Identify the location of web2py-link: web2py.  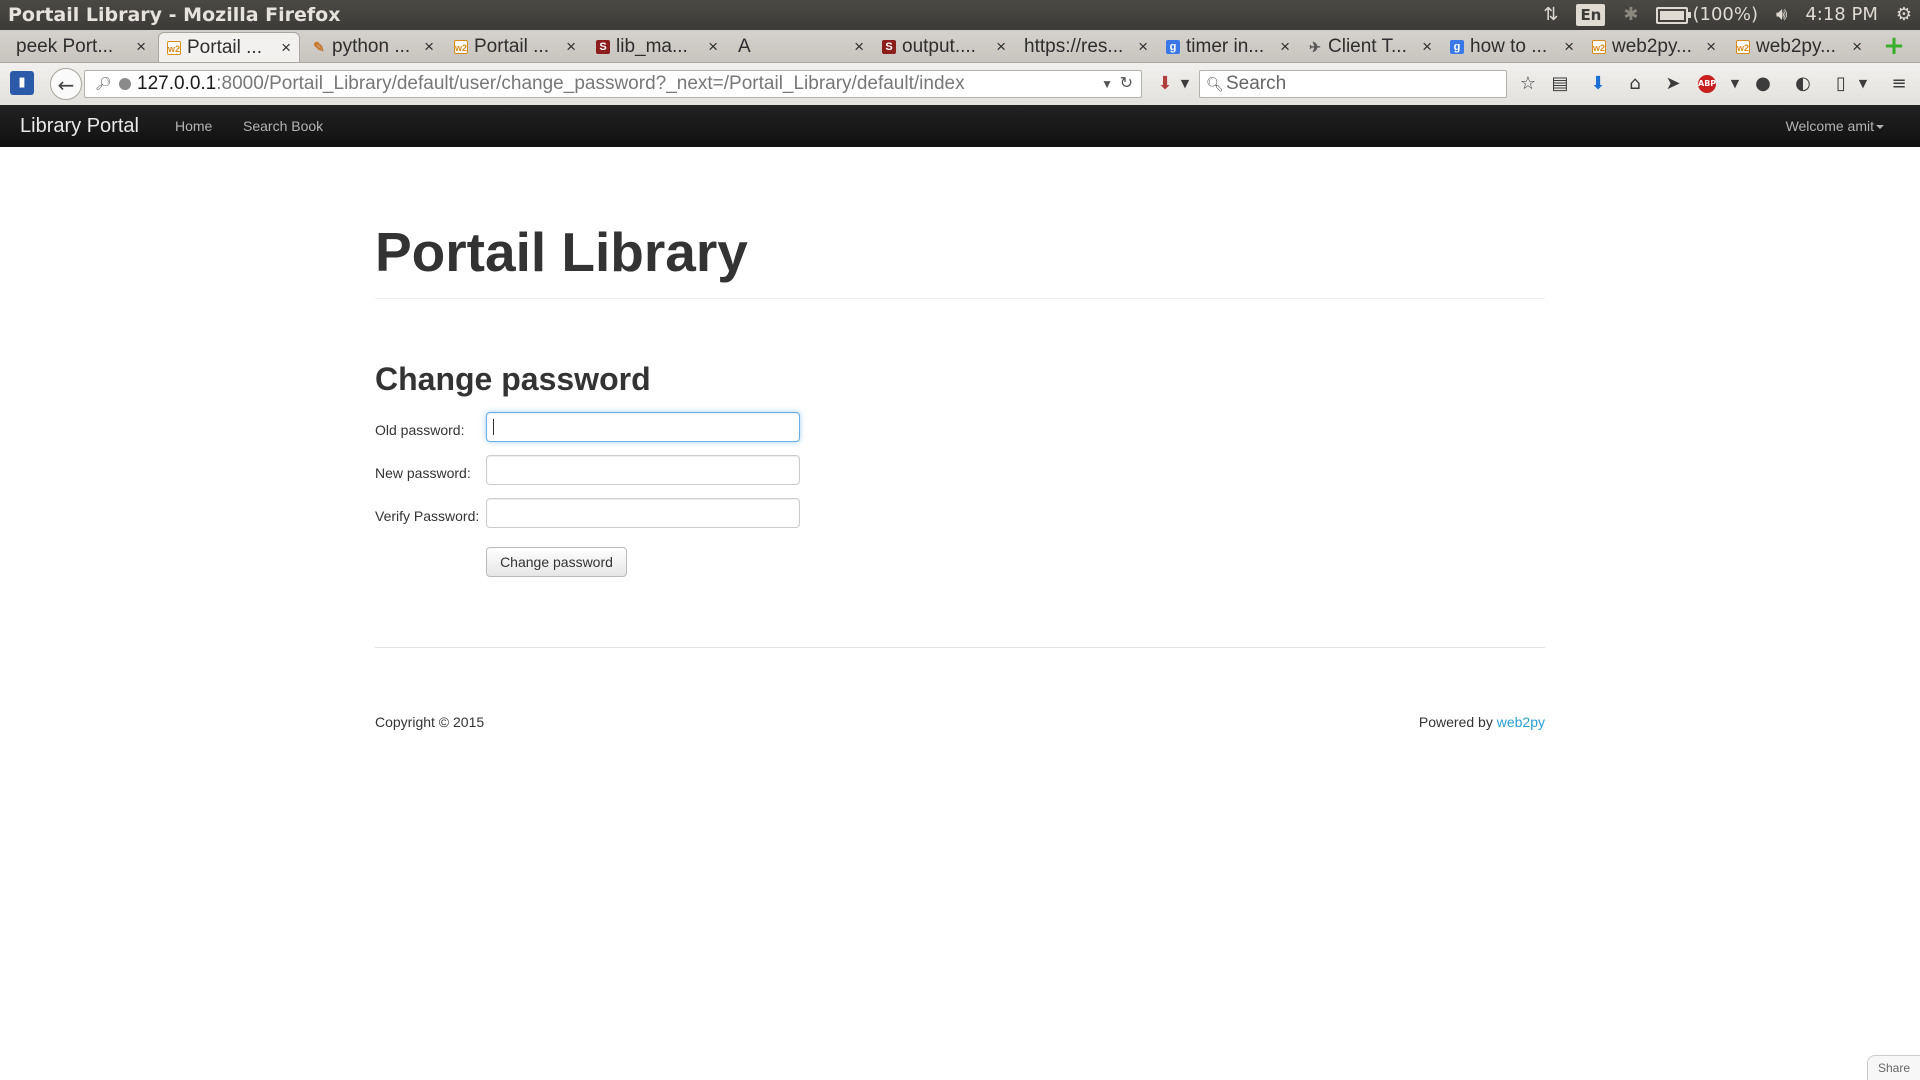
(1521, 722).